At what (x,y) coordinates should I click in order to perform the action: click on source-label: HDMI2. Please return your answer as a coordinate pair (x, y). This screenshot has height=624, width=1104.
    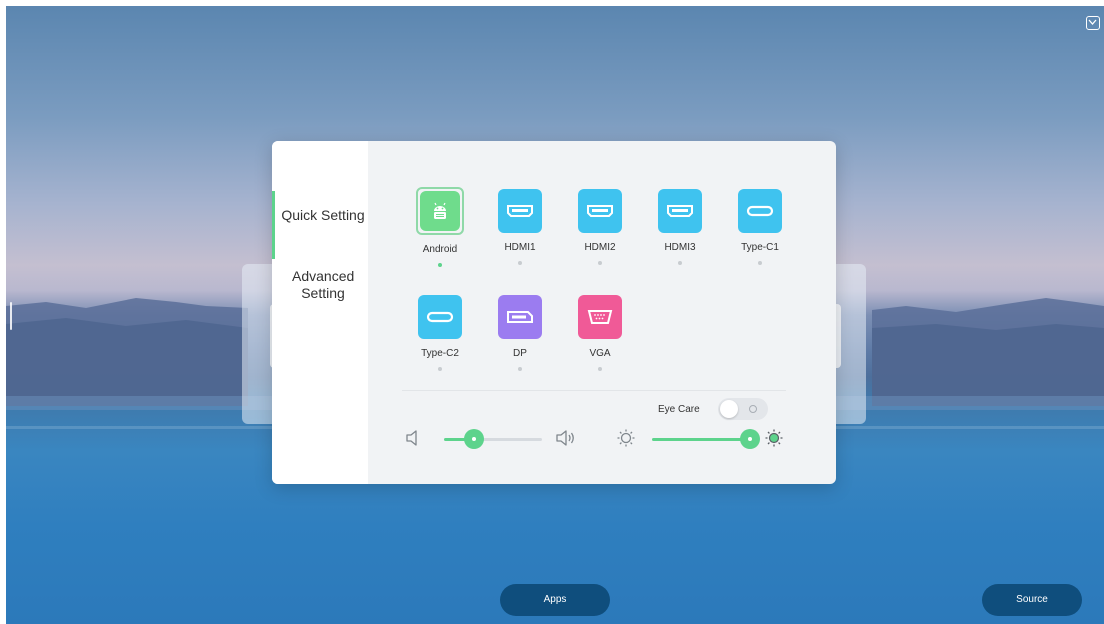
    Looking at the image, I should click on (600, 247).